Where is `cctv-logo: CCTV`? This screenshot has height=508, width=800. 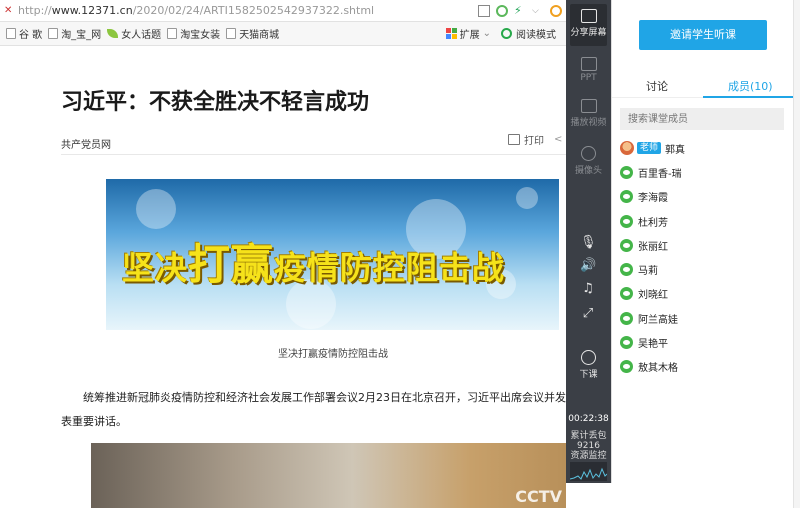 cctv-logo: CCTV is located at coordinates (538, 496).